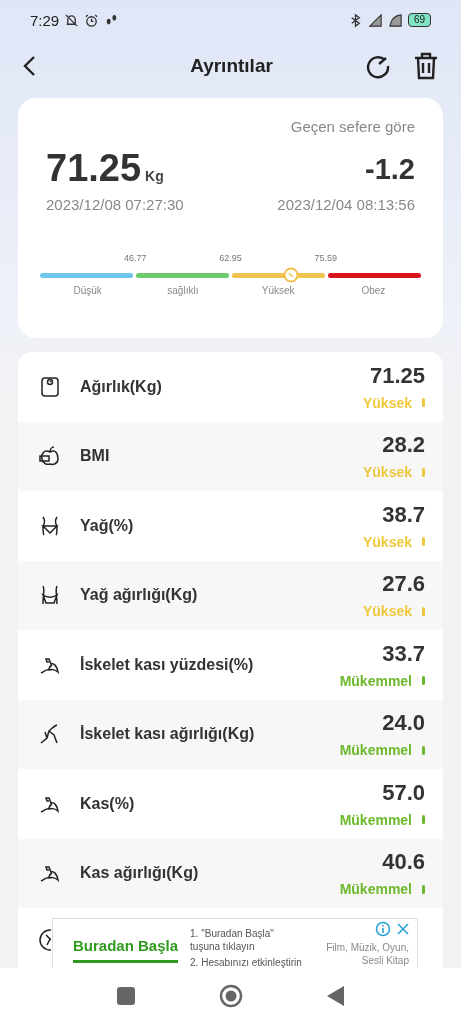  Describe the element at coordinates (346, 204) in the screenshot. I see `previous-date: 2023/12/04 08:13:56` at that location.